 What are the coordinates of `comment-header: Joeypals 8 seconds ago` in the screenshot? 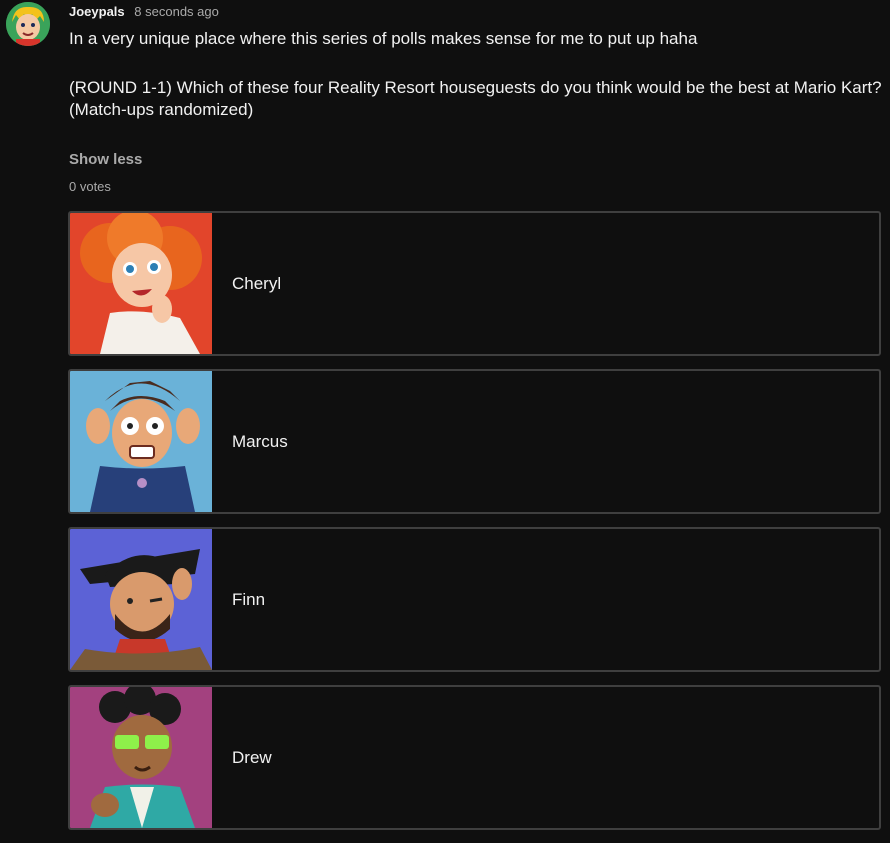 It's located at (144, 12).